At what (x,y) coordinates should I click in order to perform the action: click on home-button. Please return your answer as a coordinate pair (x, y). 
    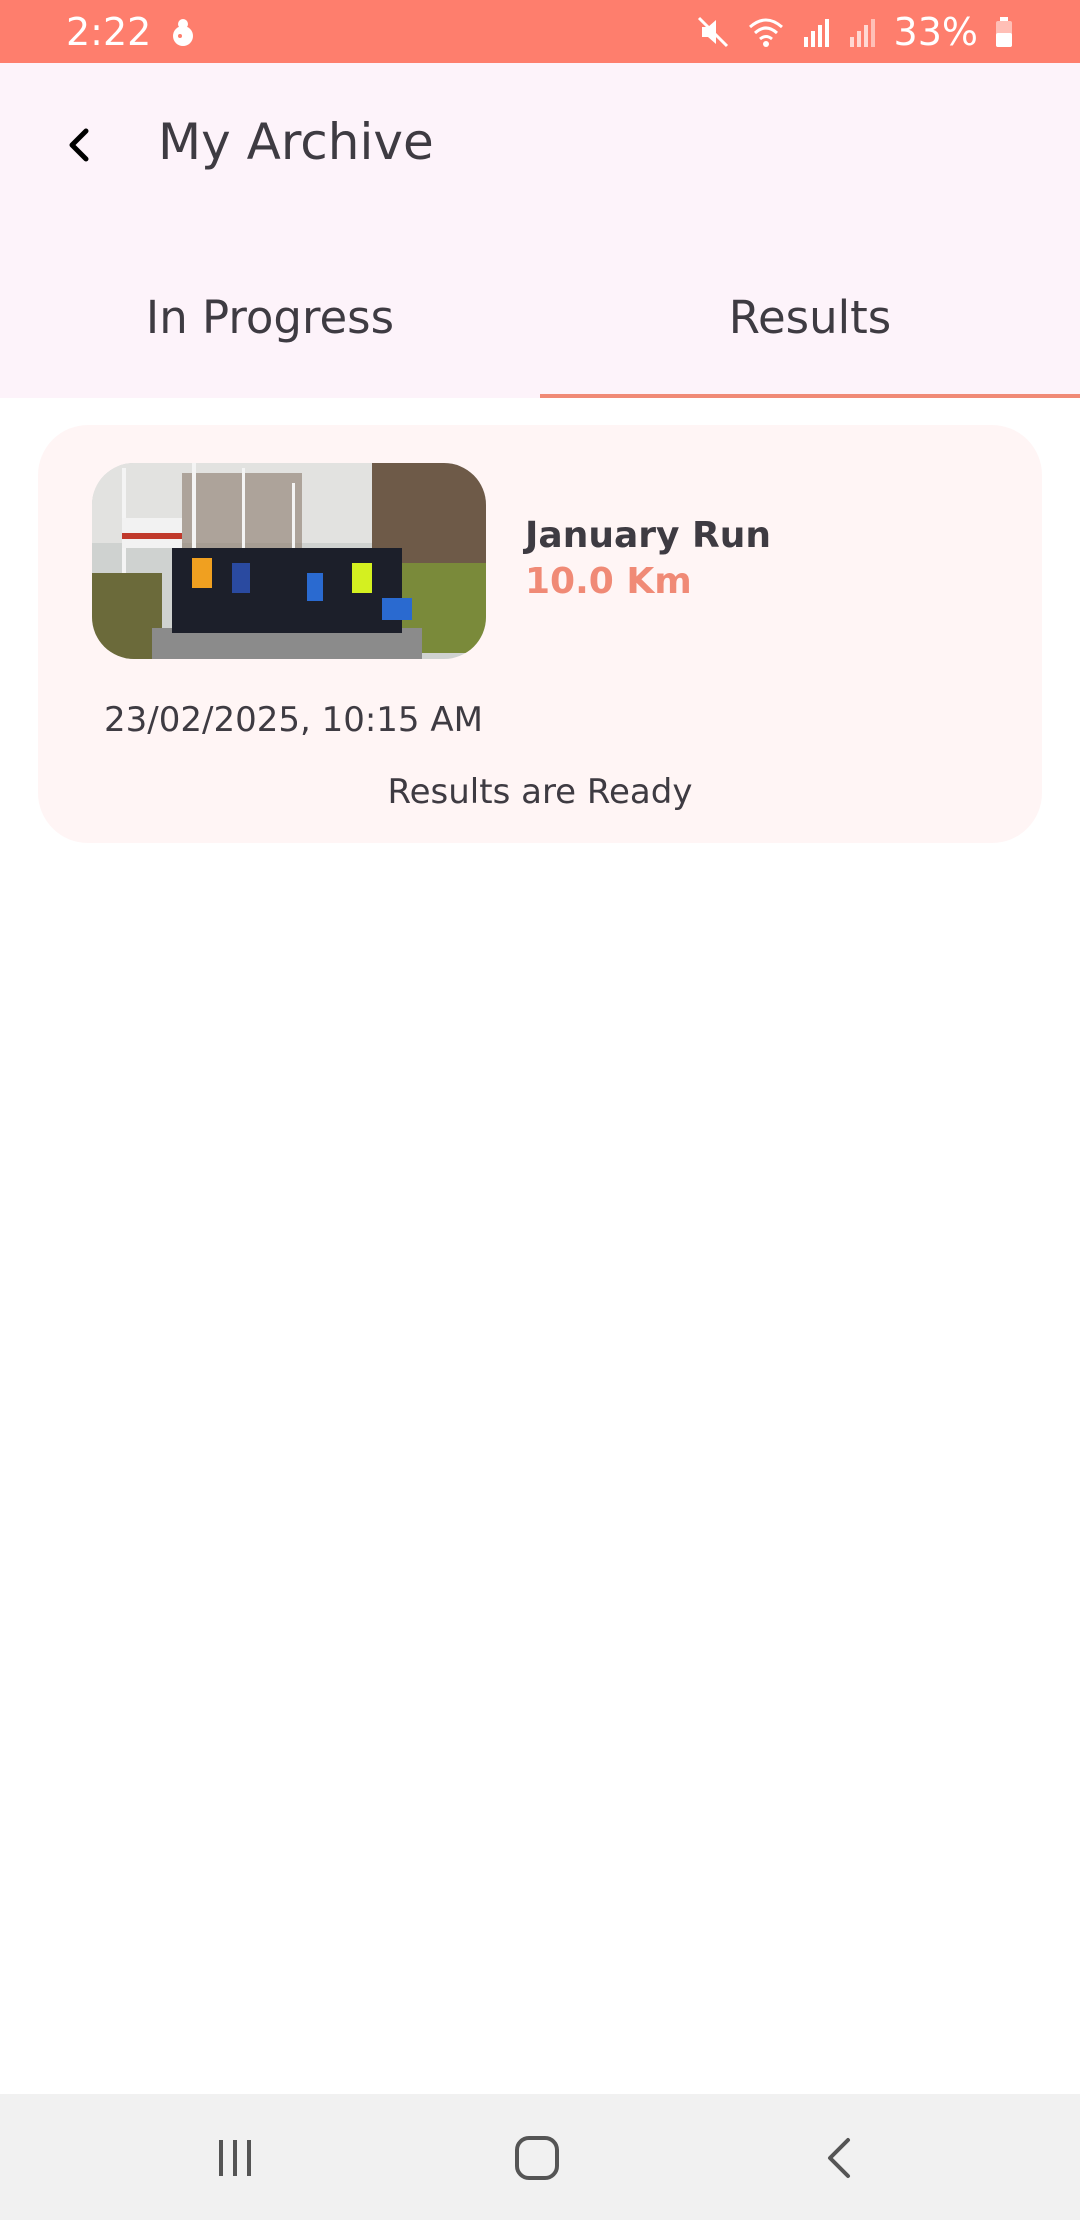
    Looking at the image, I should click on (537, 2158).